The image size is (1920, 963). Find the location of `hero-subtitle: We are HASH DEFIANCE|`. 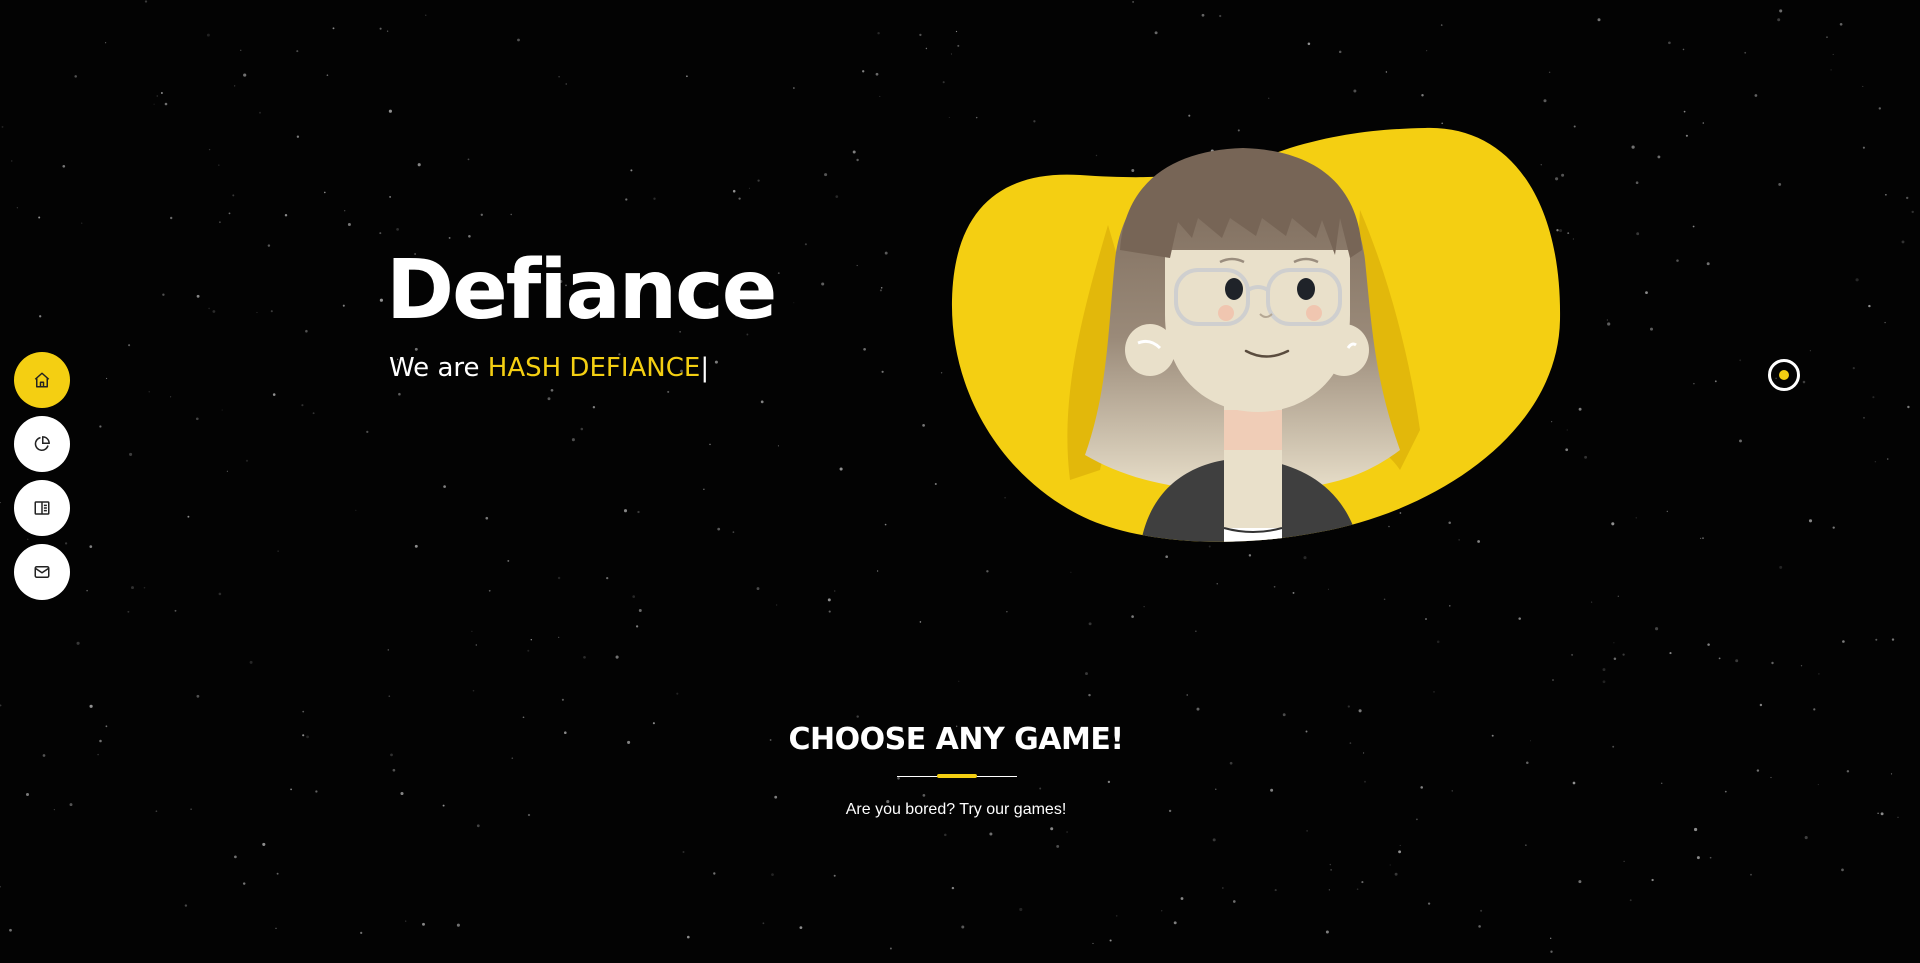

hero-subtitle: We are HASH DEFIANCE| is located at coordinates (549, 368).